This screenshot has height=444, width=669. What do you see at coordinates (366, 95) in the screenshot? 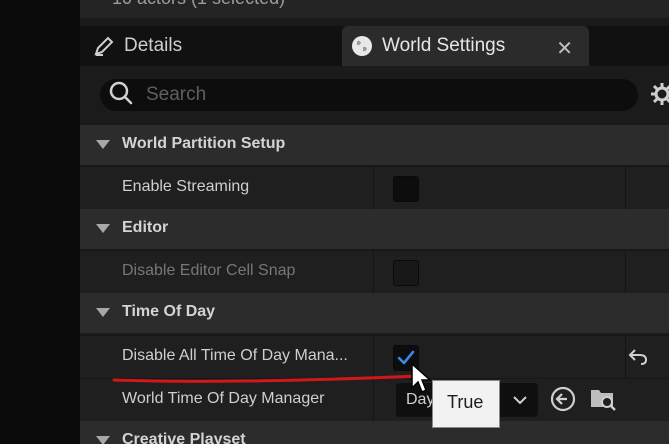
I see `search-input` at bounding box center [366, 95].